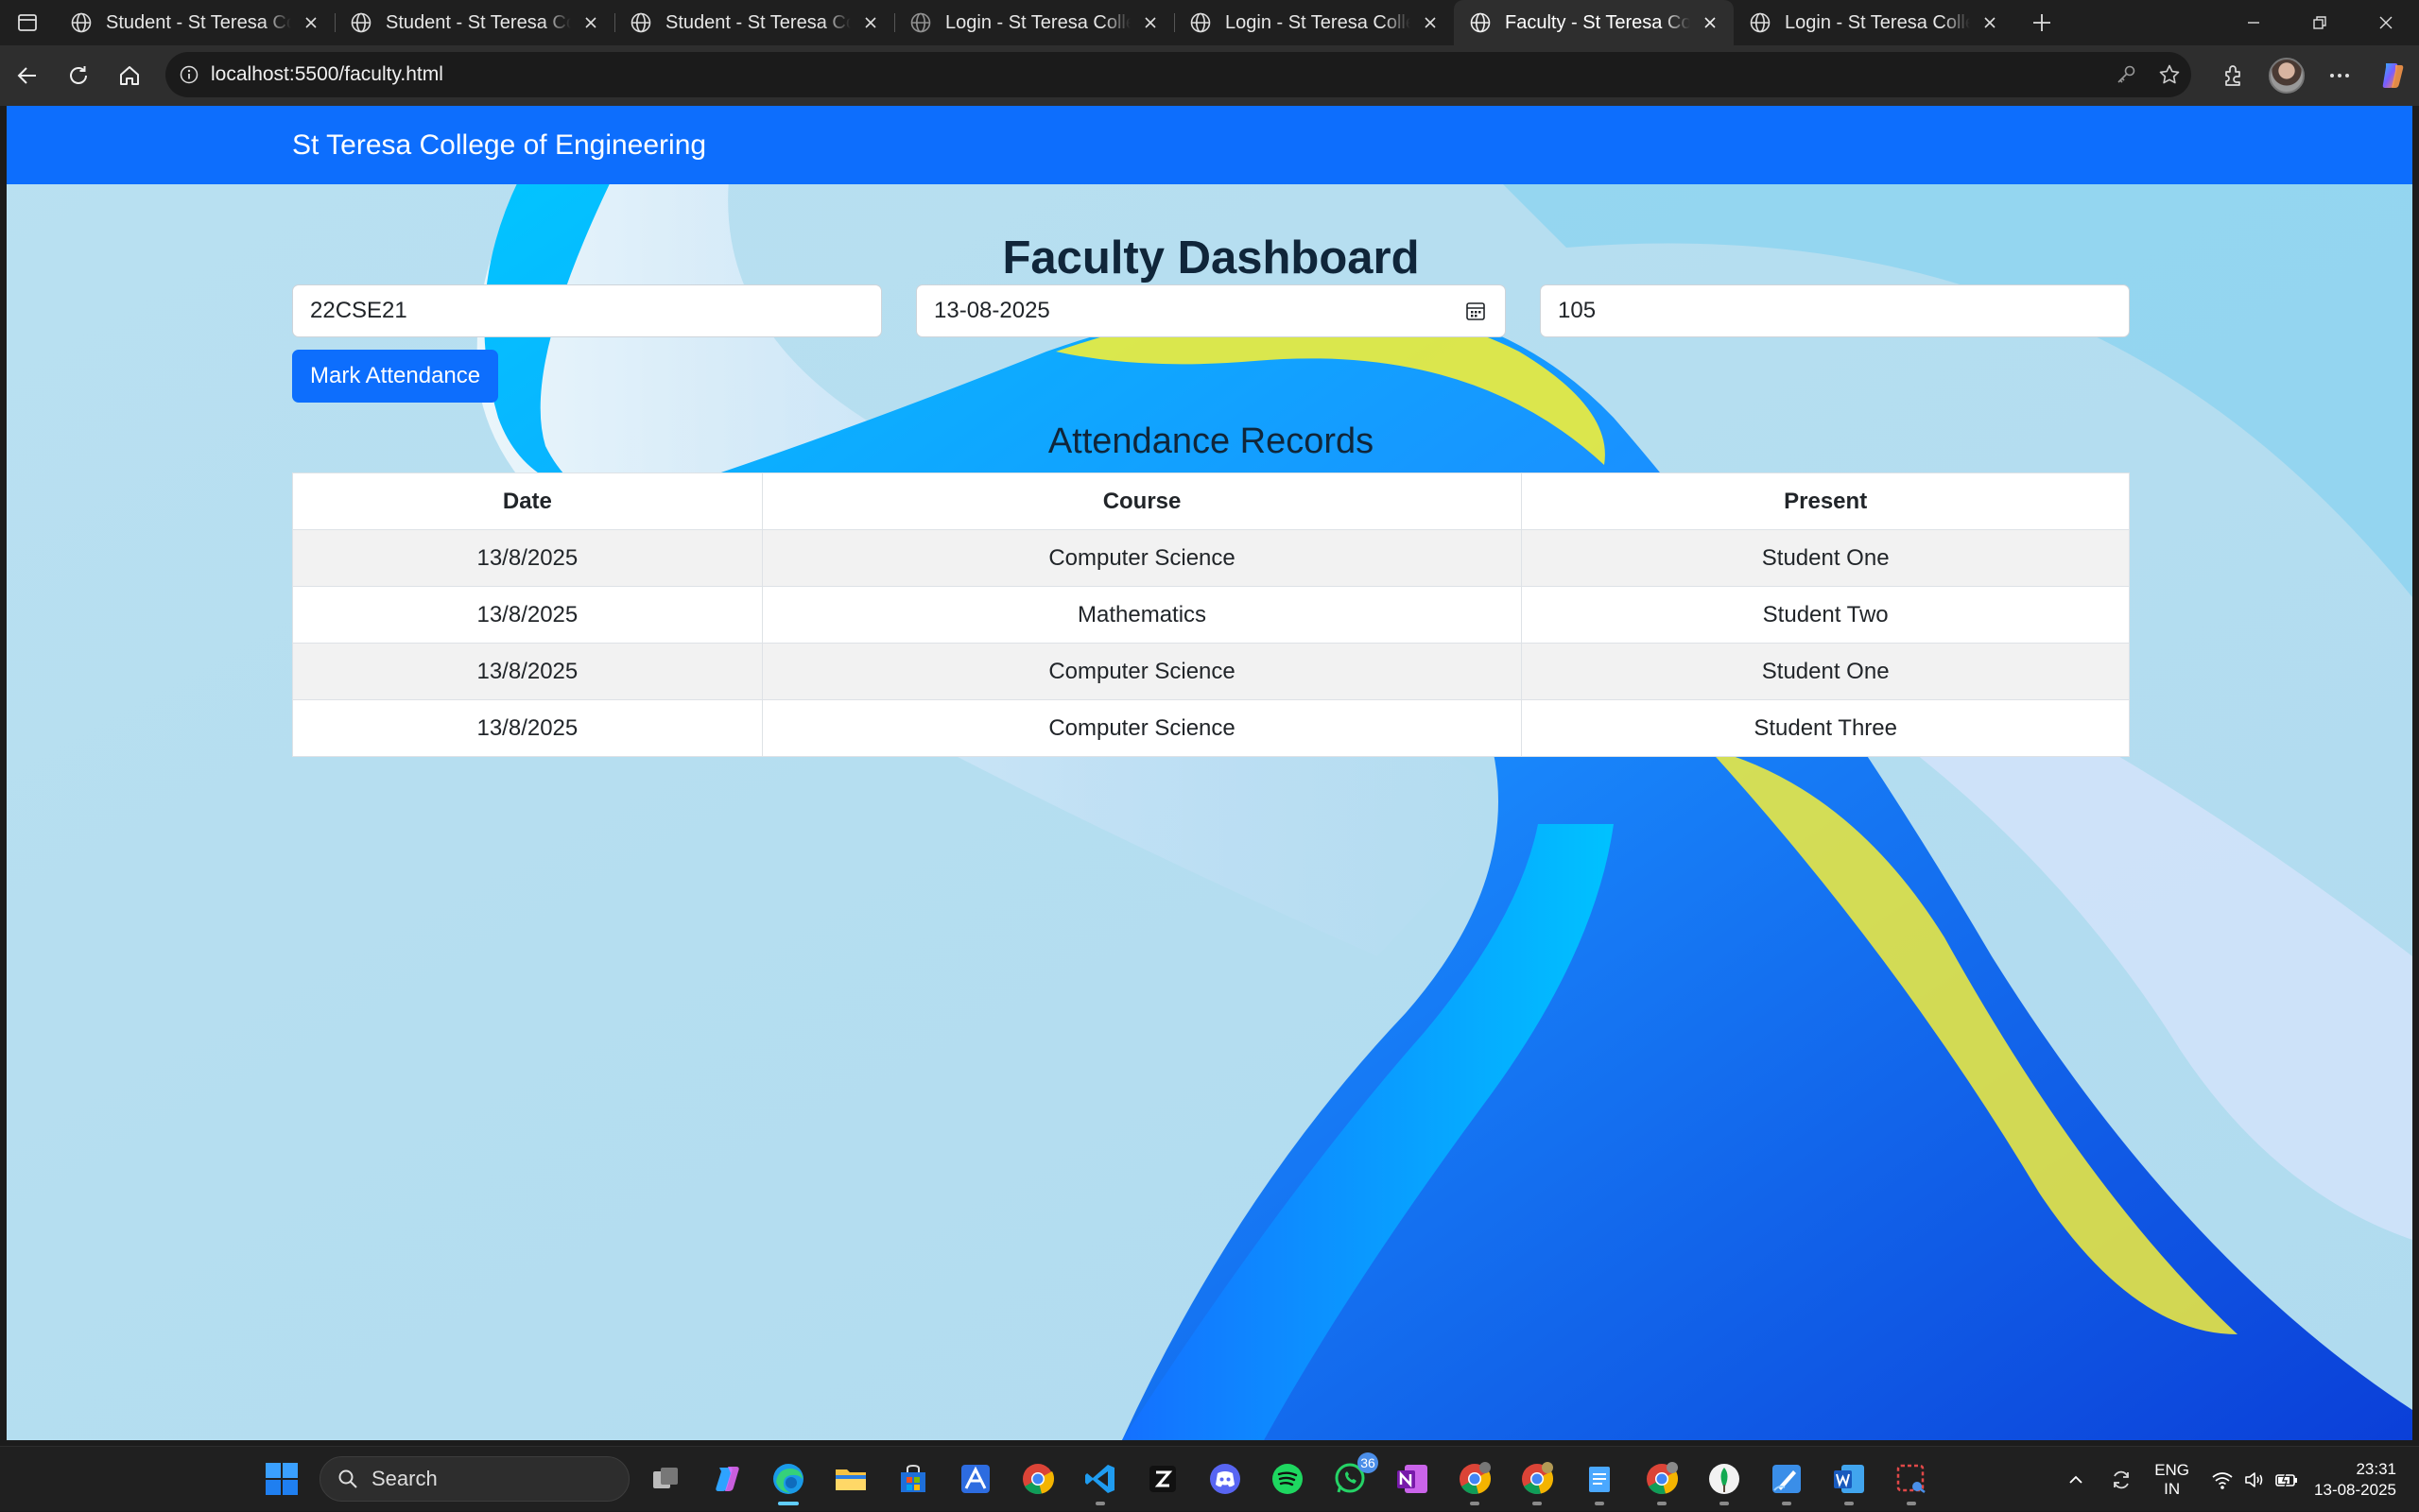 The width and height of the screenshot is (2419, 1512). What do you see at coordinates (1724, 1481) in the screenshot?
I see `taskbar-mongodb` at bounding box center [1724, 1481].